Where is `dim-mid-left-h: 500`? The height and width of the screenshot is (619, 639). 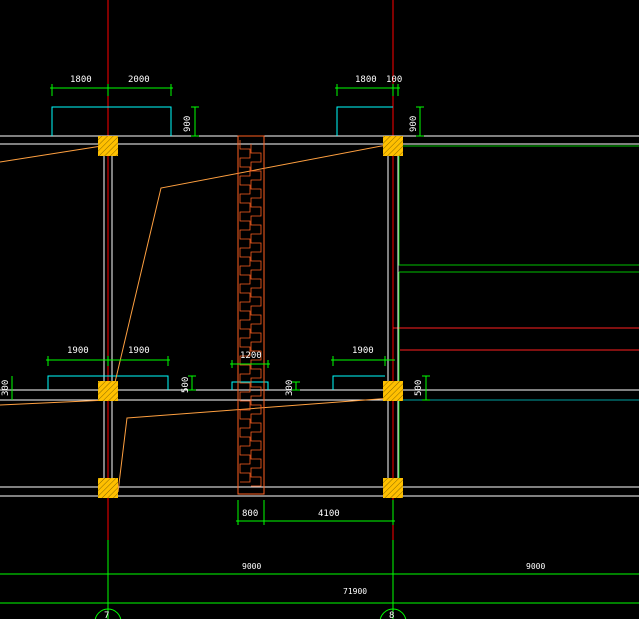 dim-mid-left-h: 500 is located at coordinates (186, 385).